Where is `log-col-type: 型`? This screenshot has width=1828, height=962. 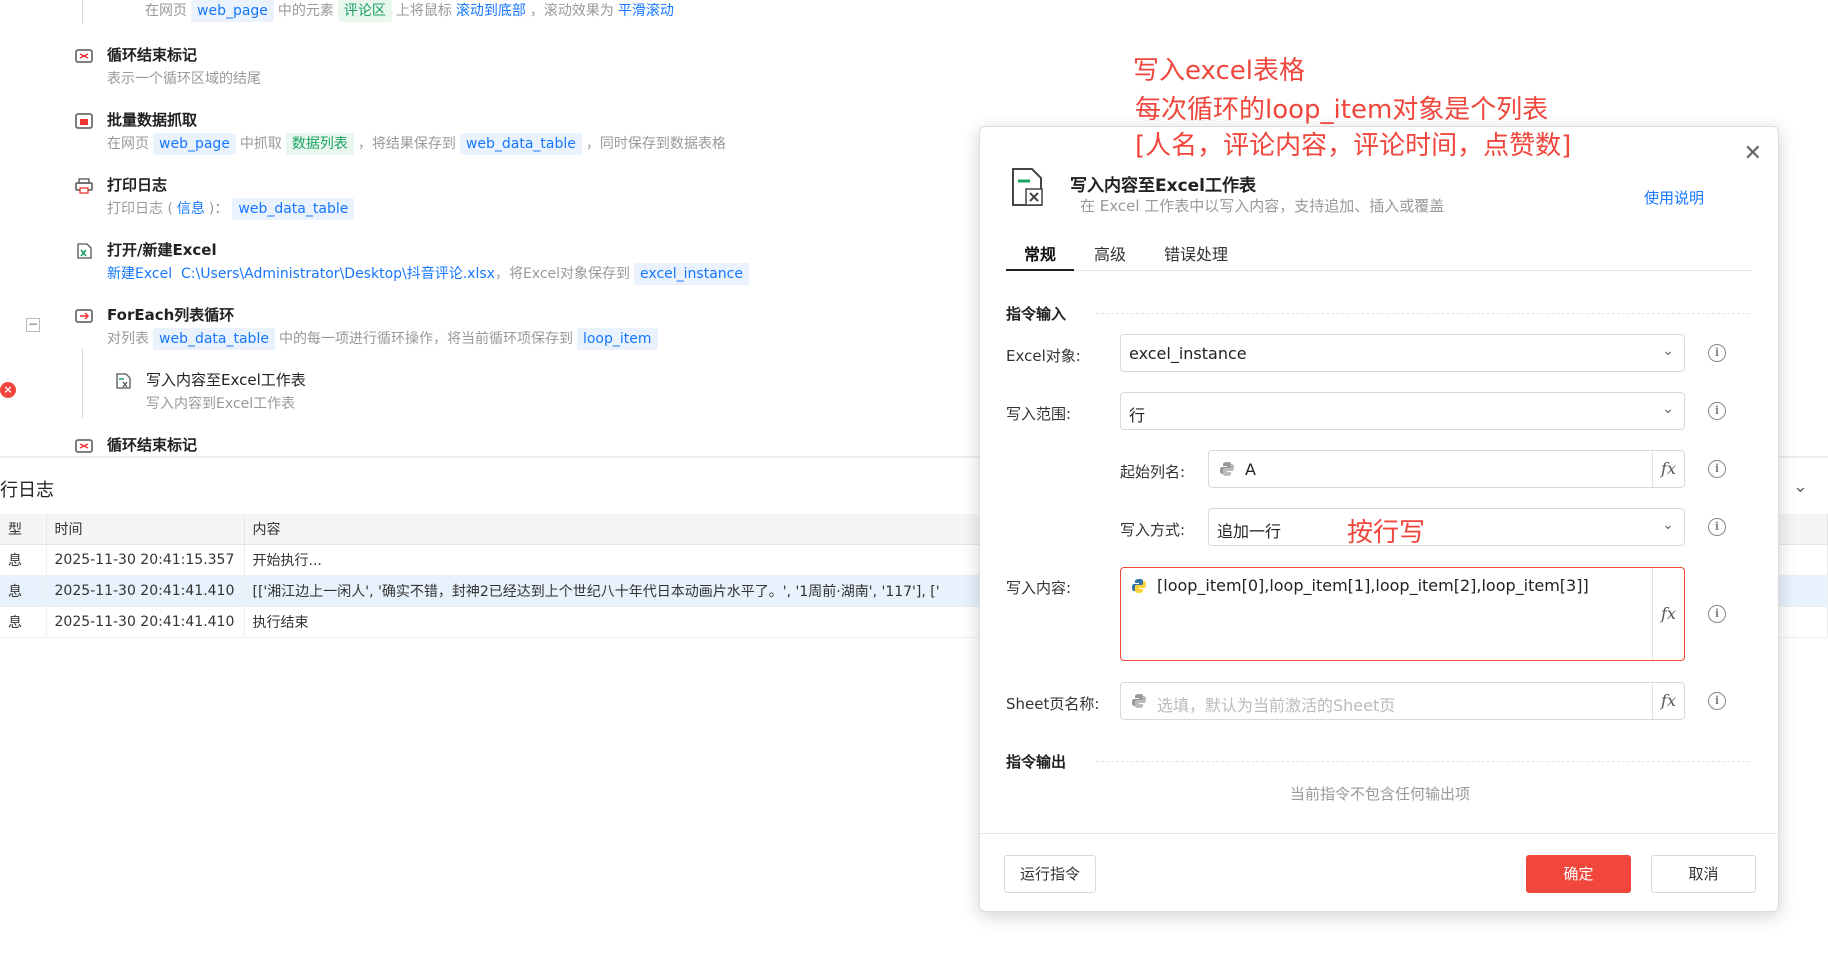 log-col-type: 型 is located at coordinates (23, 529).